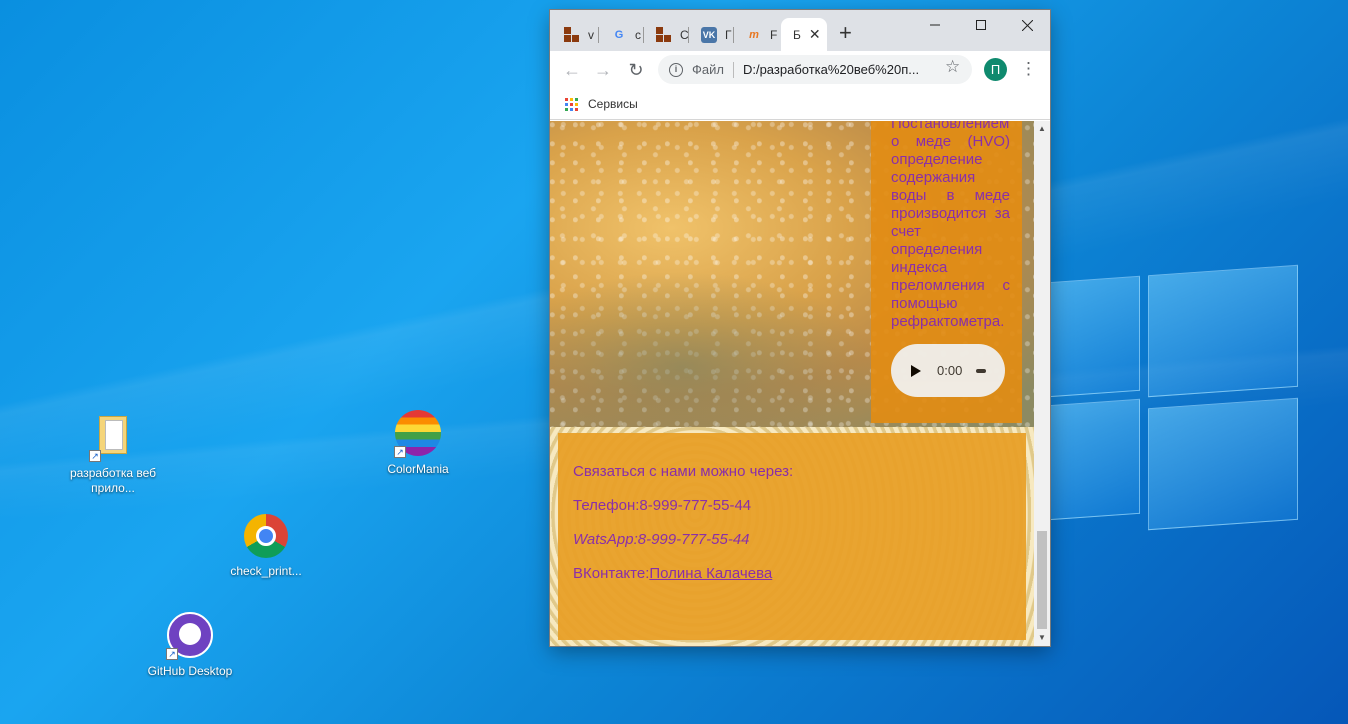  What do you see at coordinates (676, 69) in the screenshot?
I see `info-icon: i` at bounding box center [676, 69].